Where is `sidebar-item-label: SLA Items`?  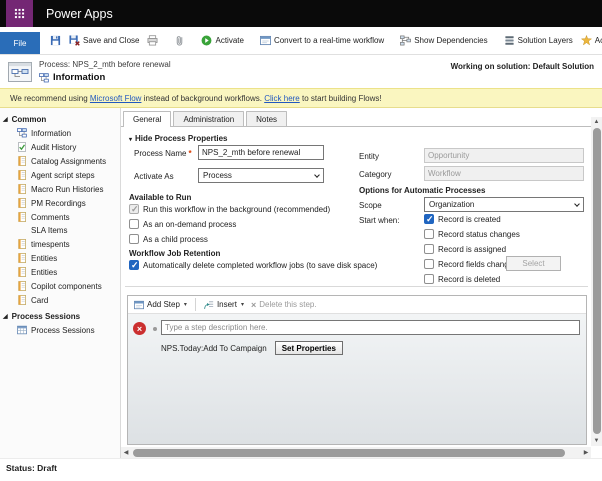 sidebar-item-label: SLA Items is located at coordinates (49, 230).